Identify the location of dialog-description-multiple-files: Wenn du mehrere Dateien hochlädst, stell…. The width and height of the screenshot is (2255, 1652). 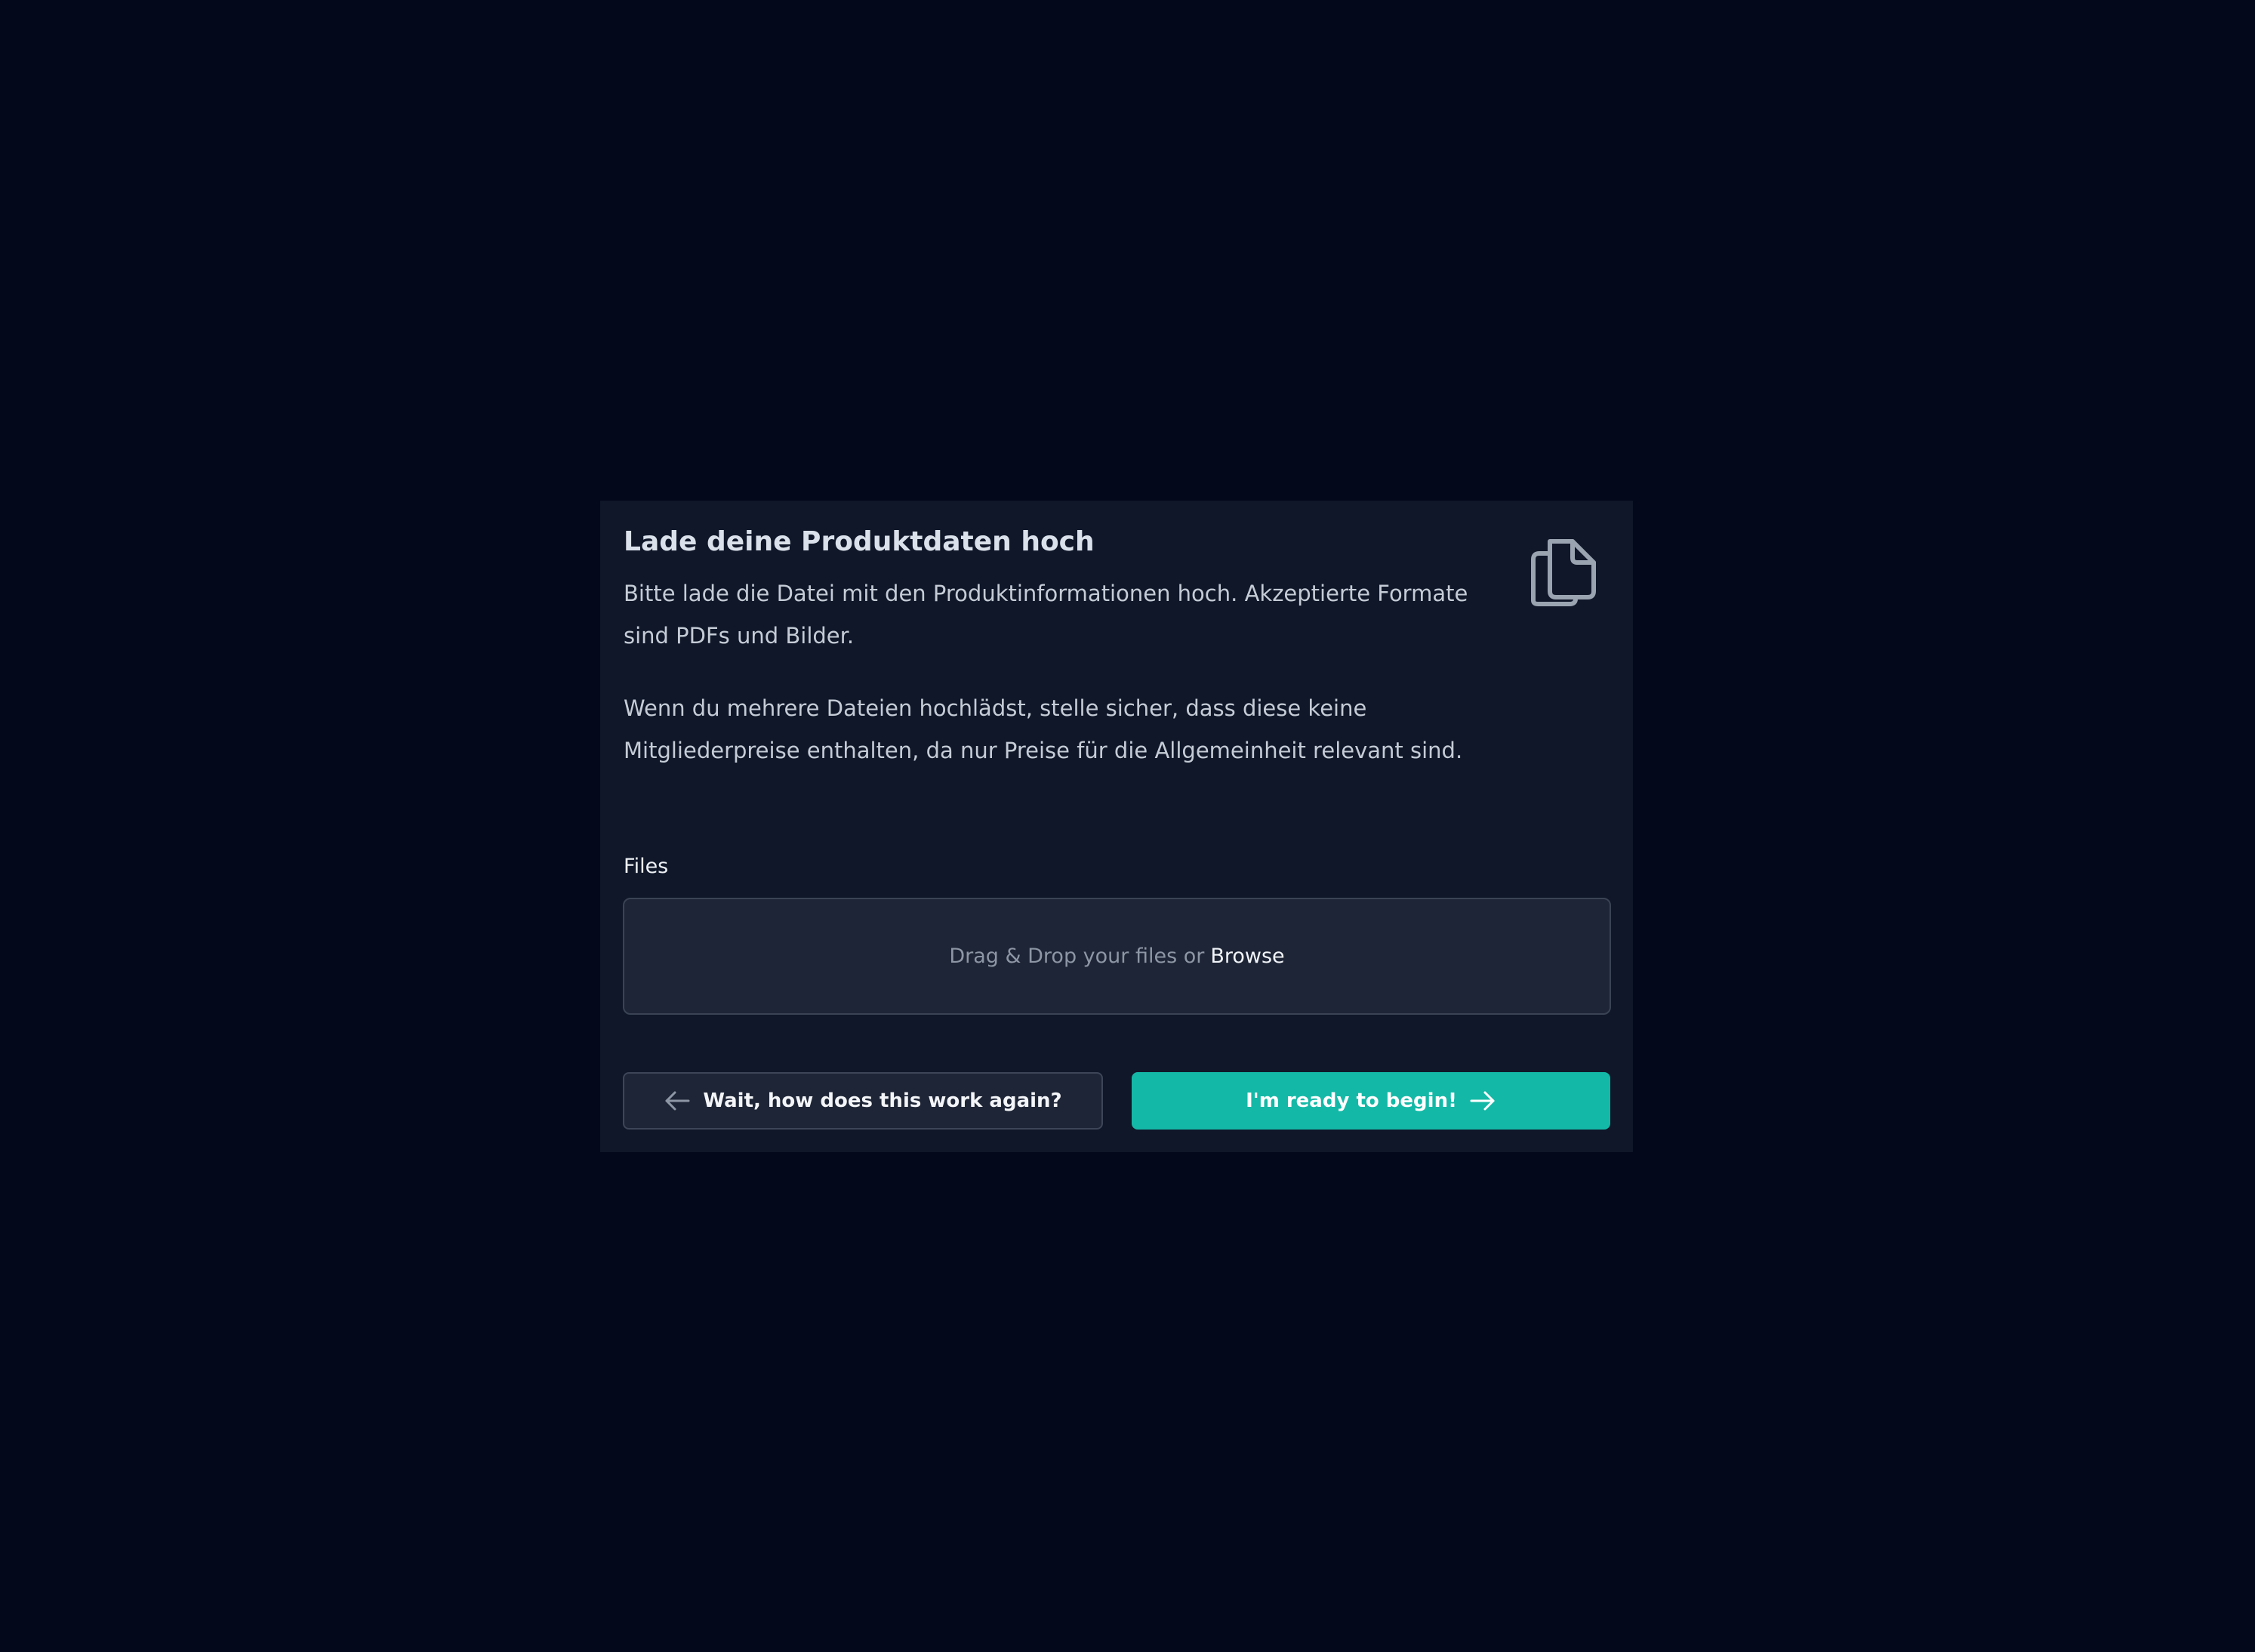
(1043, 729).